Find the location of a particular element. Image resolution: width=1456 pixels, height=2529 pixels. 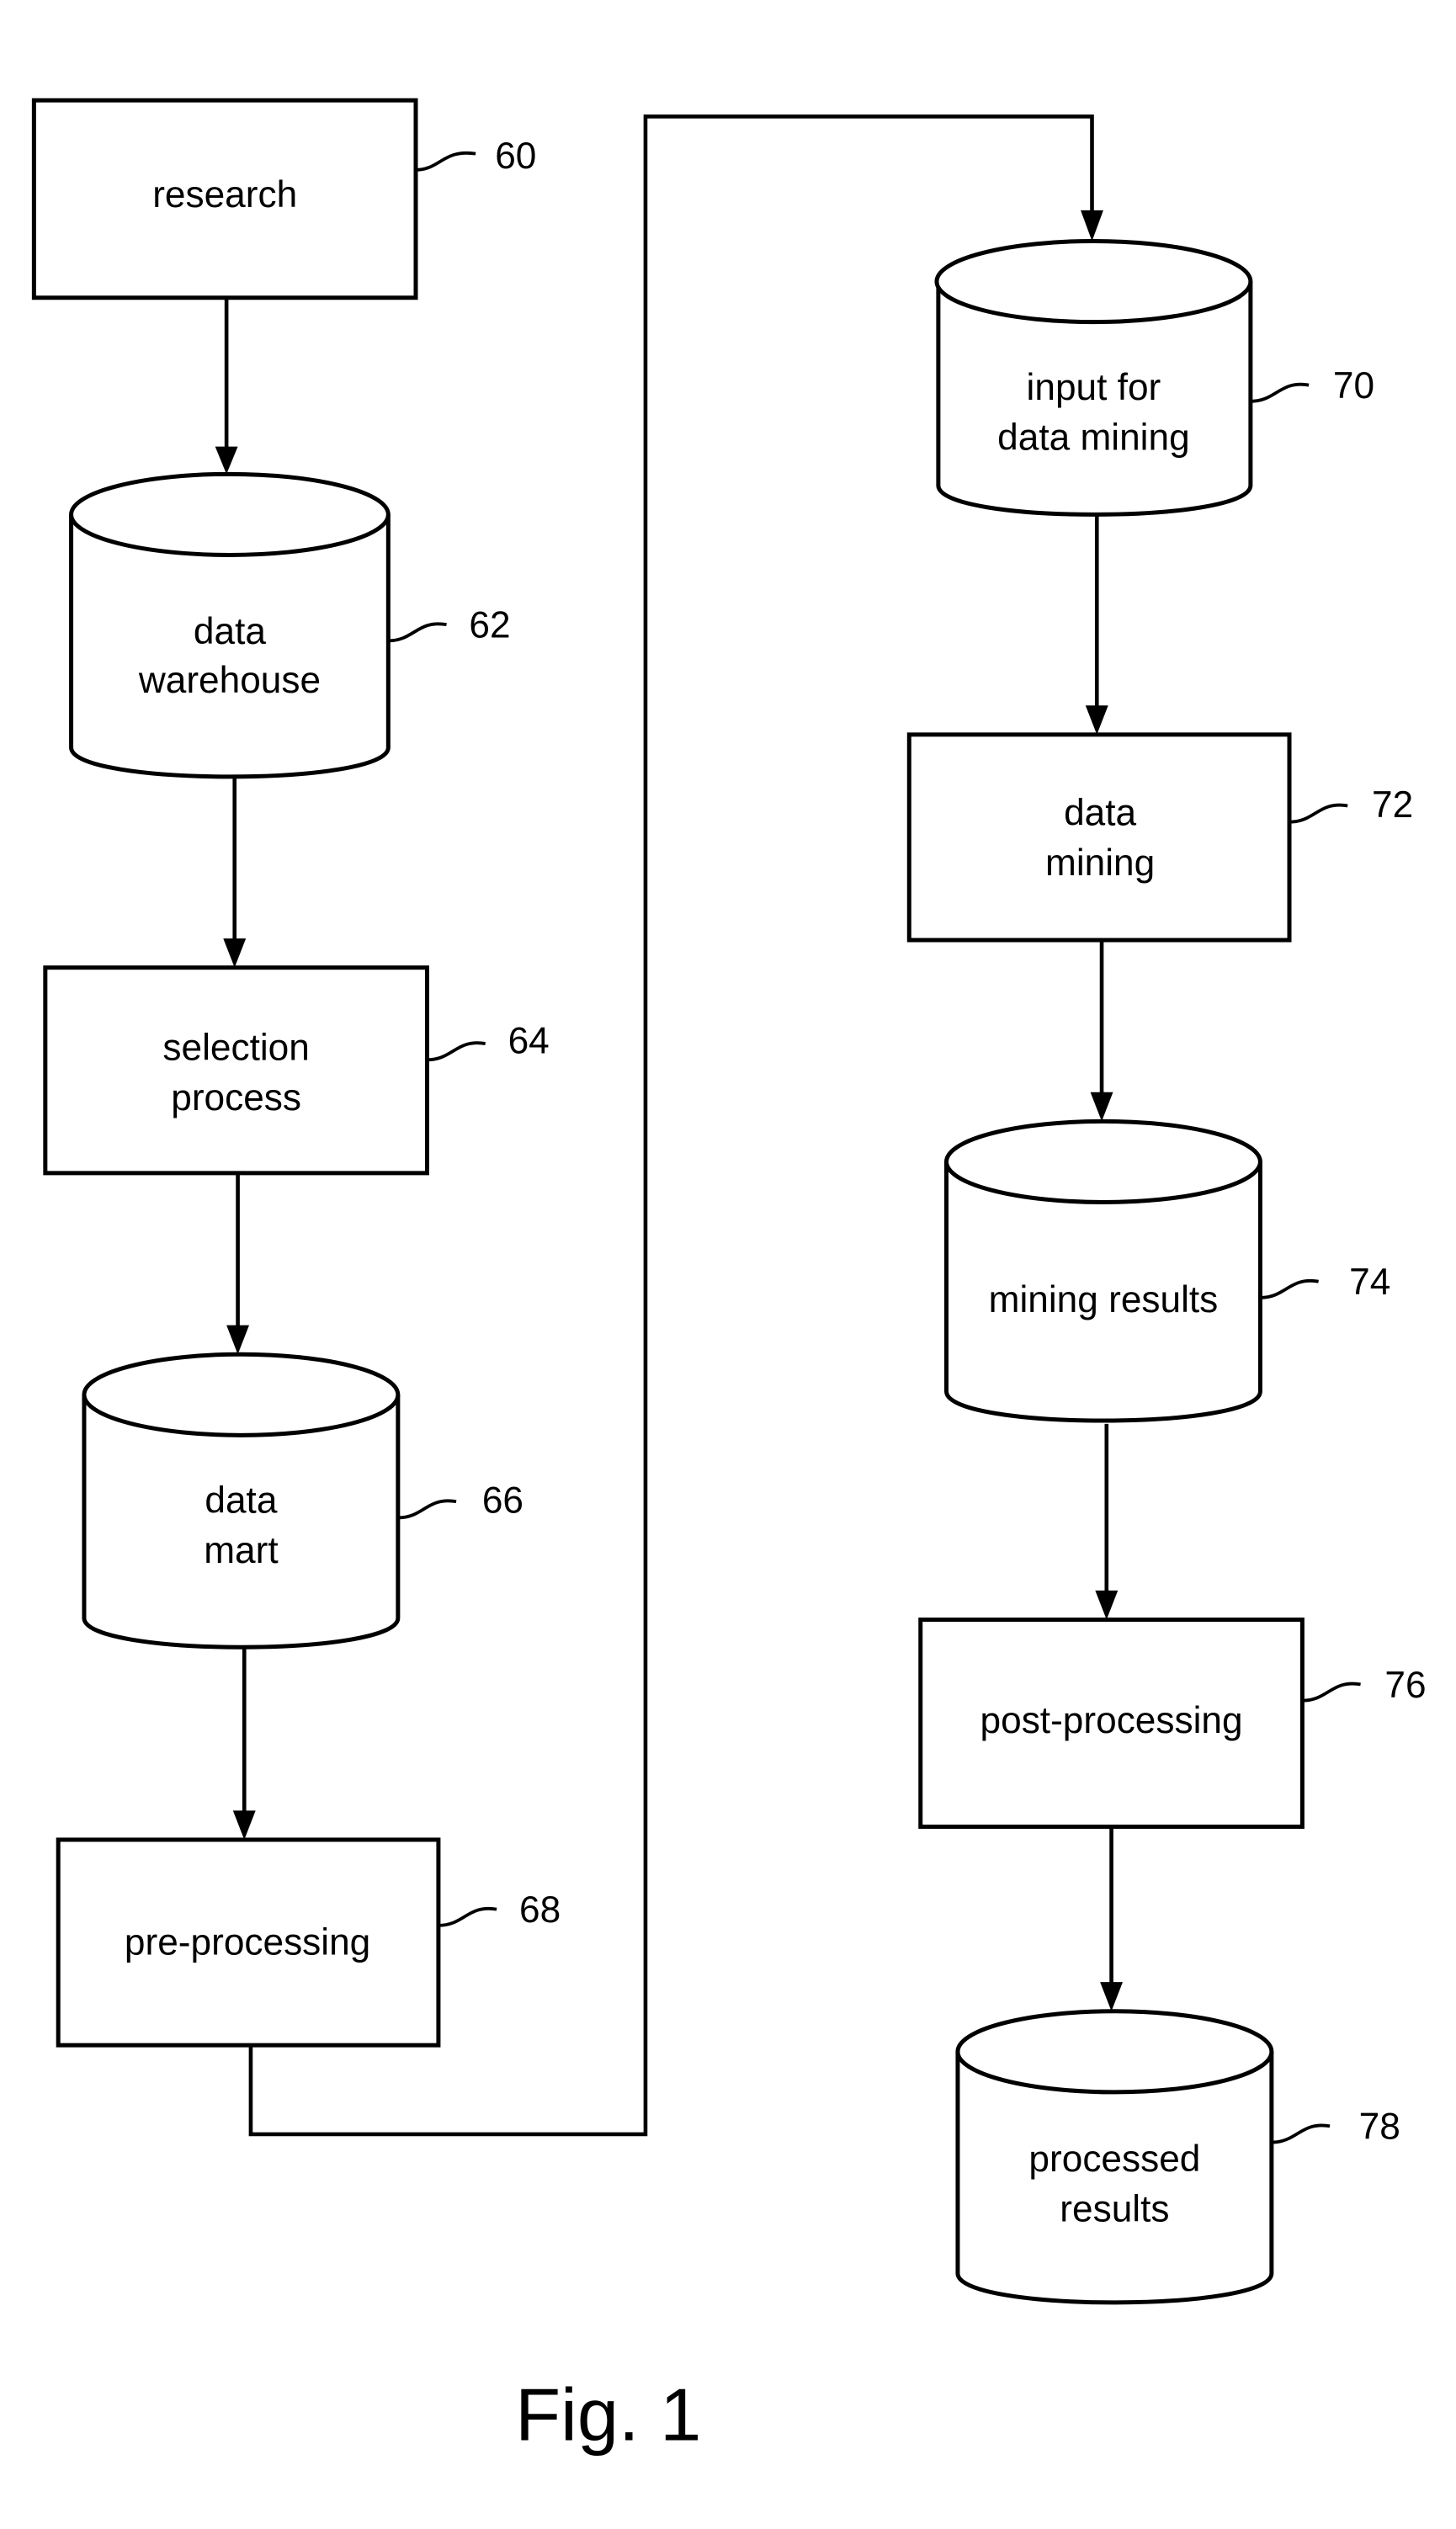

reference-number: 78 is located at coordinates (1379, 2127).